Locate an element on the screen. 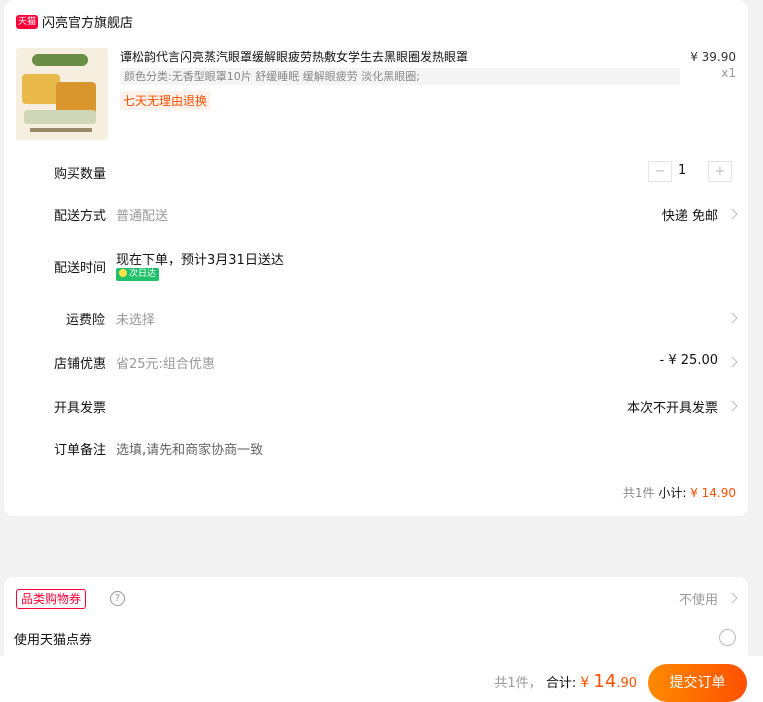 The height and width of the screenshot is (702, 763). points-coupon-radio is located at coordinates (727, 637).